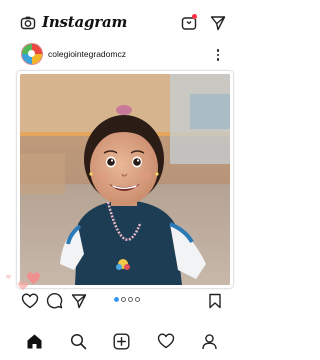 This screenshot has width=320, height=360. I want to click on post-header: colegiointegradomcz, so click(125, 54).